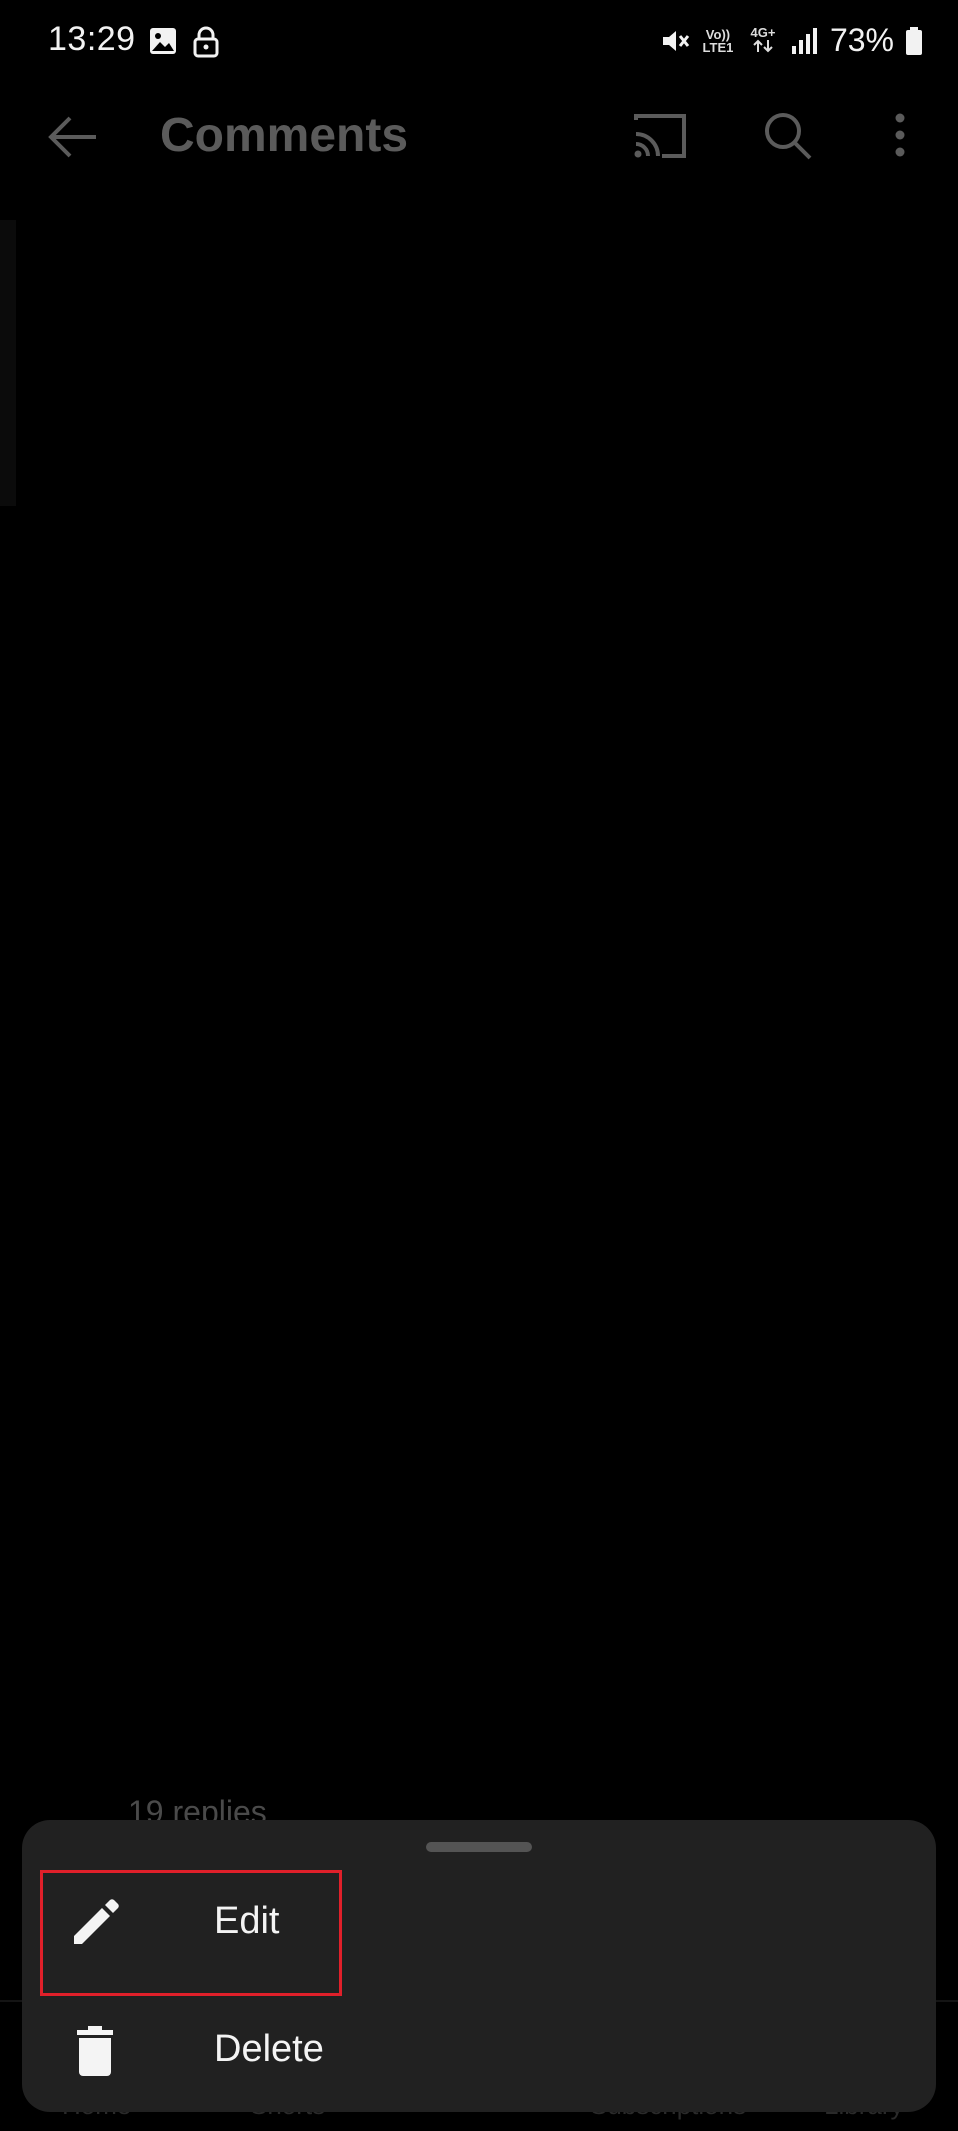 The image size is (958, 2131). Describe the element at coordinates (284, 135) in the screenshot. I see `page-title: Comments` at that location.